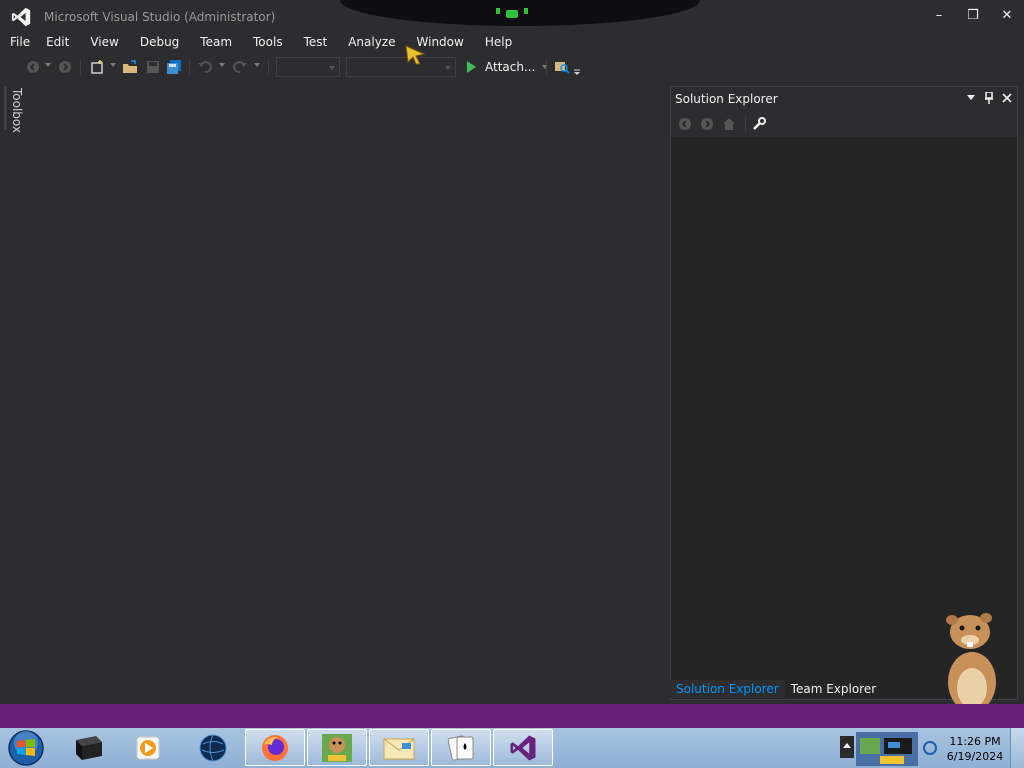 The width and height of the screenshot is (1024, 768). Describe the element at coordinates (216, 42) in the screenshot. I see `menu-team: Team` at that location.